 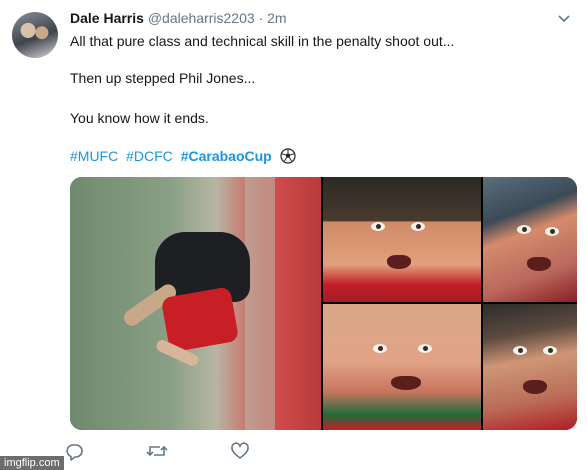 I want to click on reply-icon, so click(x=75, y=452).